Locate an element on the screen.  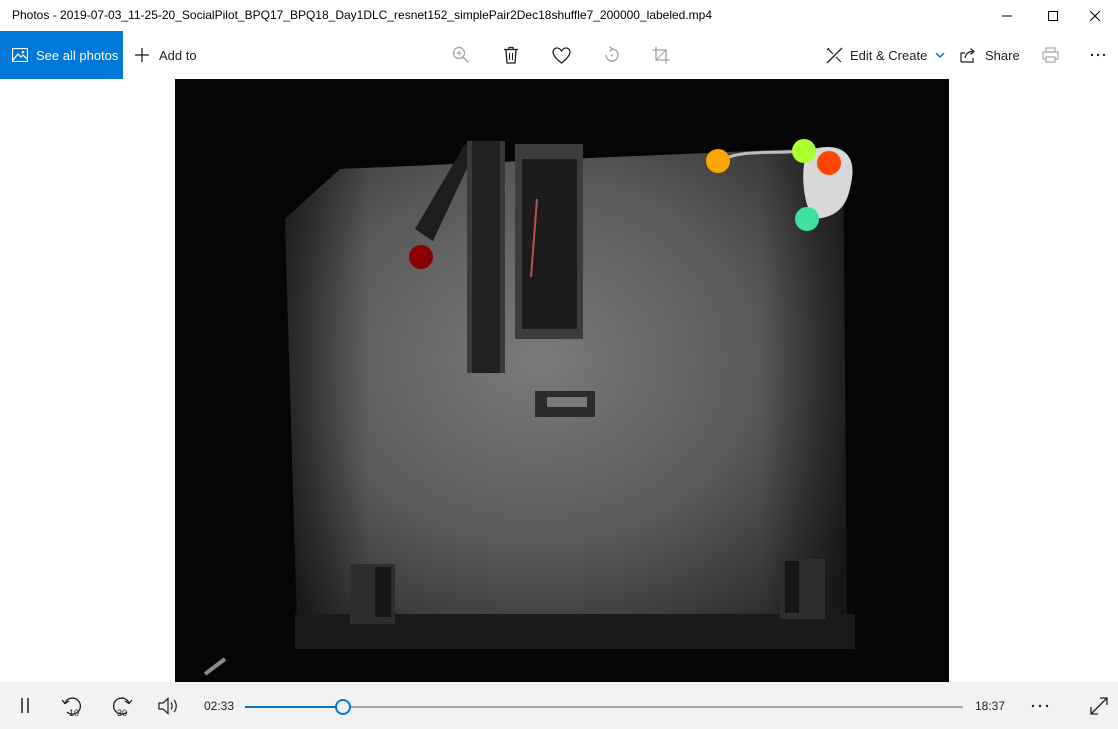
close-icon is located at coordinates (1095, 15).